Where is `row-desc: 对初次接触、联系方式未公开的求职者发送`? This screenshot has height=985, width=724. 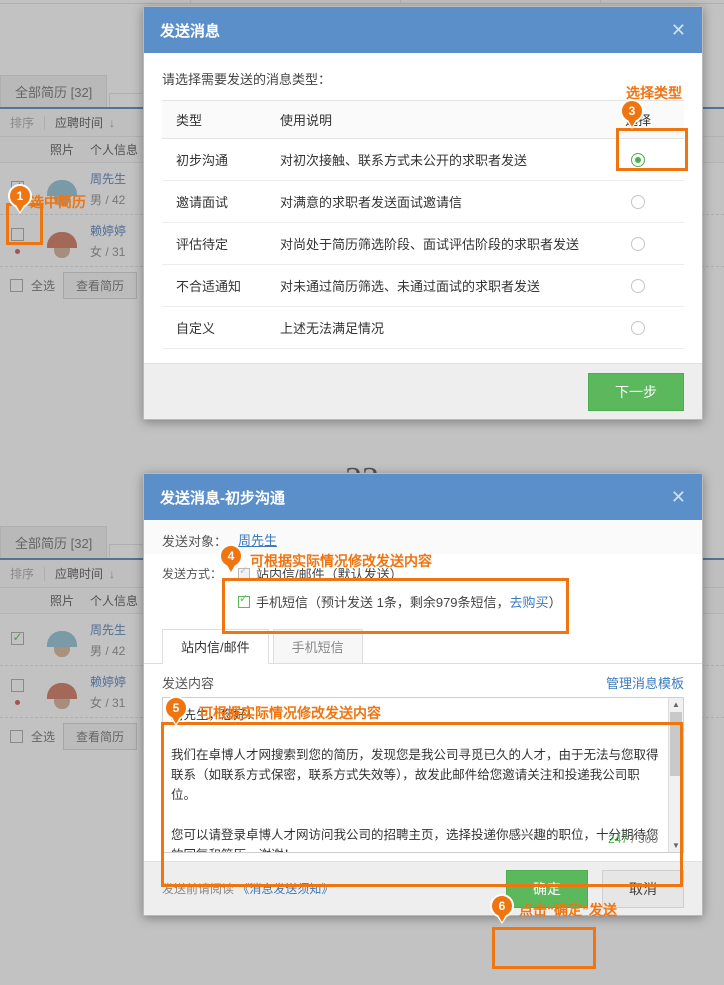
row-desc: 对初次接触、联系方式未公开的求职者发送 is located at coordinates (429, 159).